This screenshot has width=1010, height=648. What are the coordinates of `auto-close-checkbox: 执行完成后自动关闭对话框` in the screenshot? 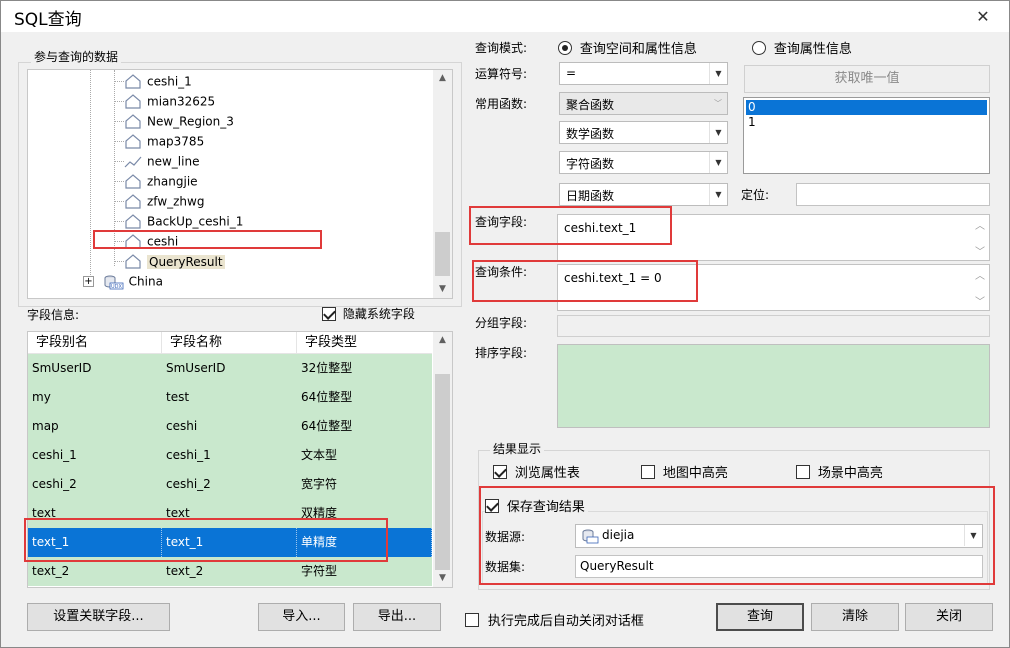 It's located at (554, 619).